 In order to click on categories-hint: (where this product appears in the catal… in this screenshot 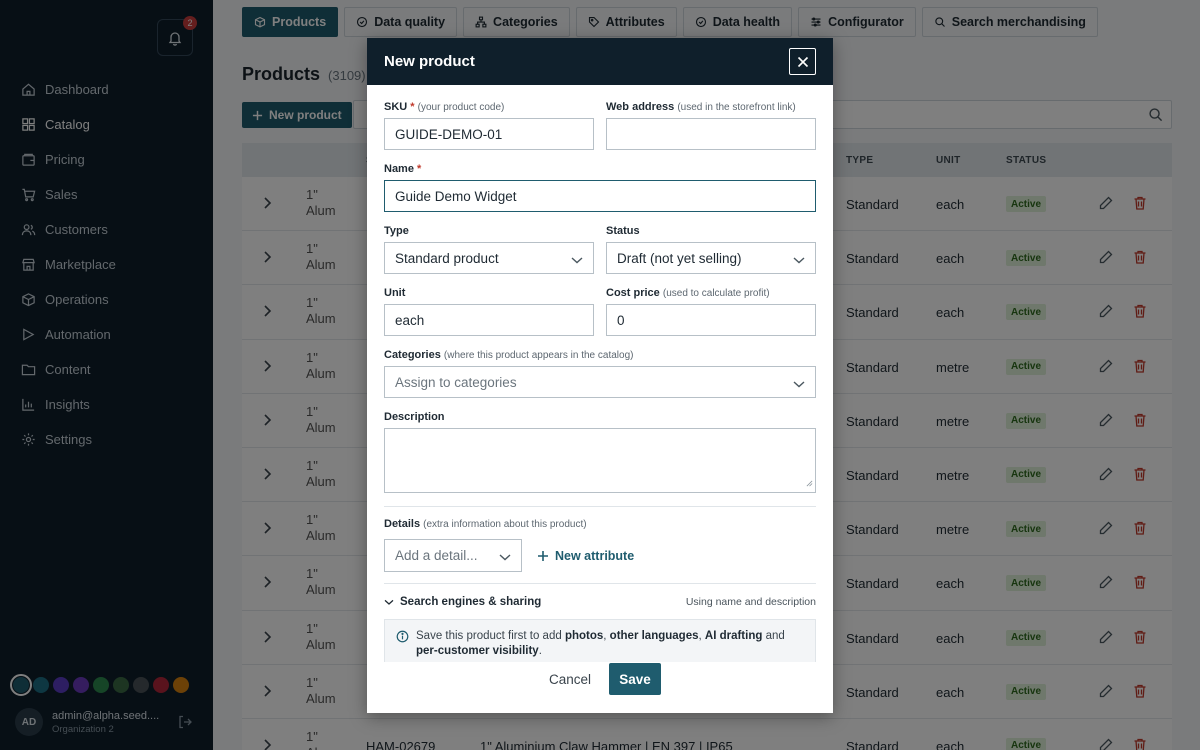, I will do `click(538, 355)`.